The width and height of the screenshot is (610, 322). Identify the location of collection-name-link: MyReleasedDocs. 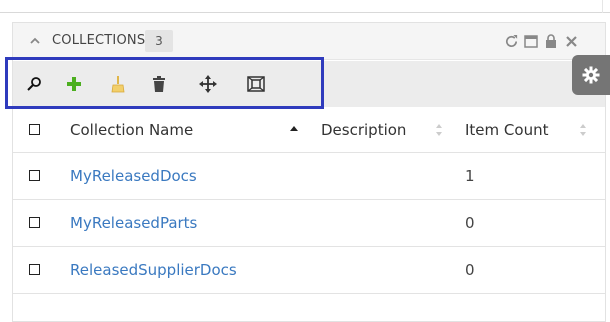
(133, 176).